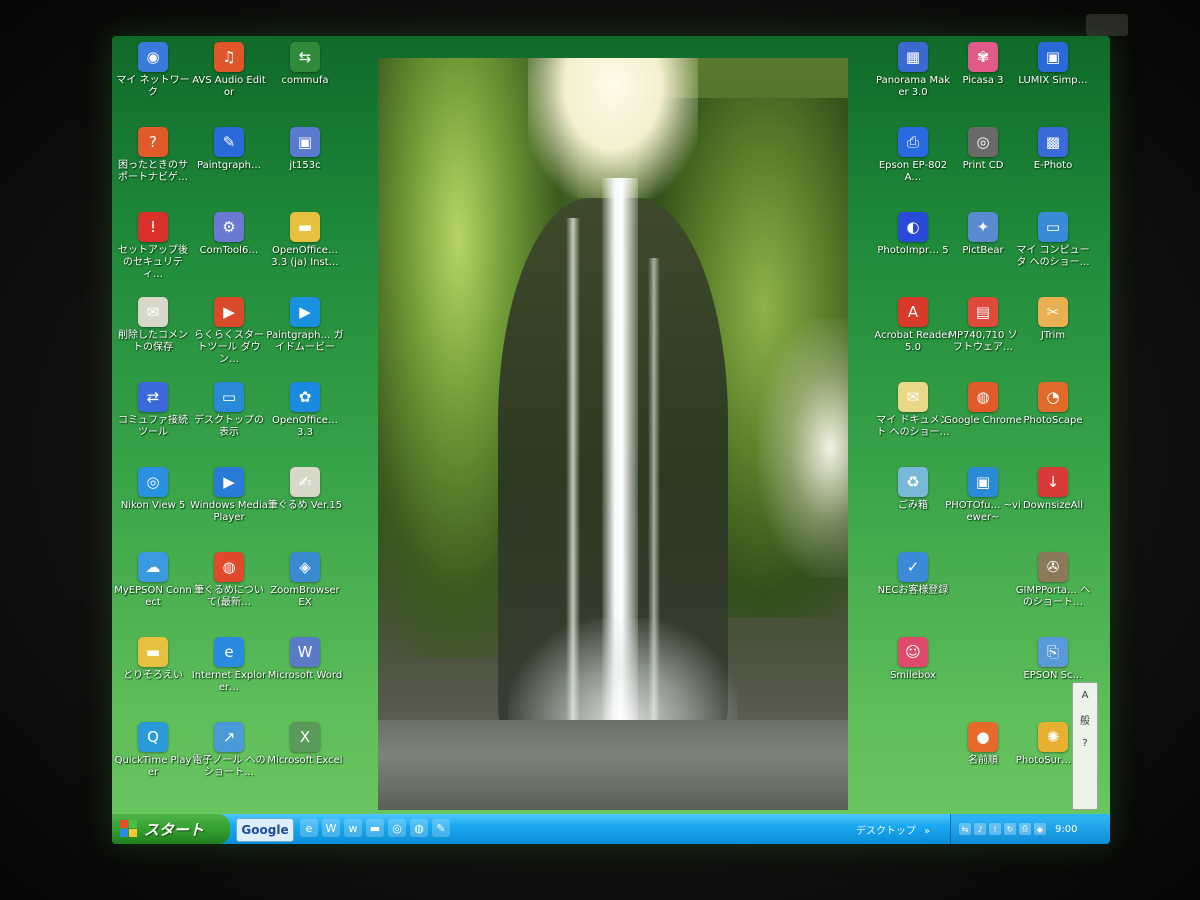 The width and height of the screenshot is (1200, 900). What do you see at coordinates (1040, 829) in the screenshot?
I see `shield-tray-icon: ◆` at bounding box center [1040, 829].